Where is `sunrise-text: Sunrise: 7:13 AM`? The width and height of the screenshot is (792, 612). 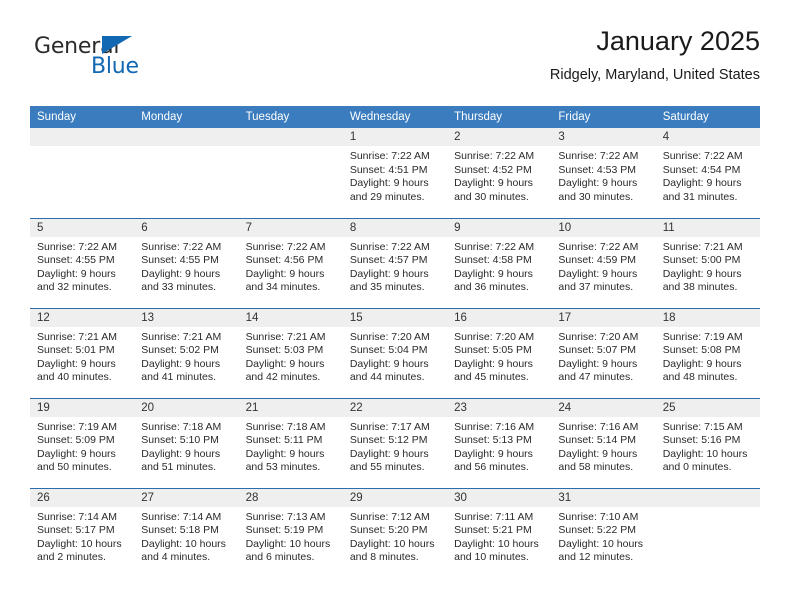
sunrise-text: Sunrise: 7:13 AM is located at coordinates (285, 516).